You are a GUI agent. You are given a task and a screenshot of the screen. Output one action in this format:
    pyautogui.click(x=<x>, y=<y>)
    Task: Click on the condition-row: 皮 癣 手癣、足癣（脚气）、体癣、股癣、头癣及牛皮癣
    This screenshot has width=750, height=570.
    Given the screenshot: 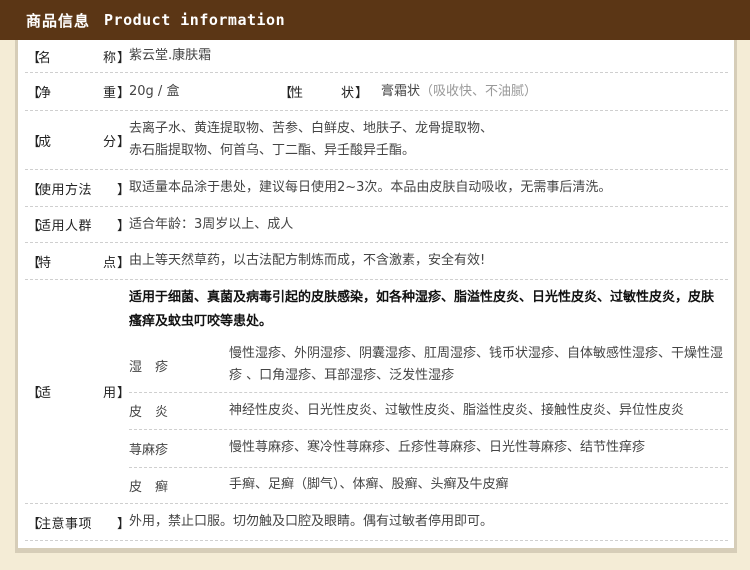 What is the action you would take?
    pyautogui.click(x=428, y=485)
    